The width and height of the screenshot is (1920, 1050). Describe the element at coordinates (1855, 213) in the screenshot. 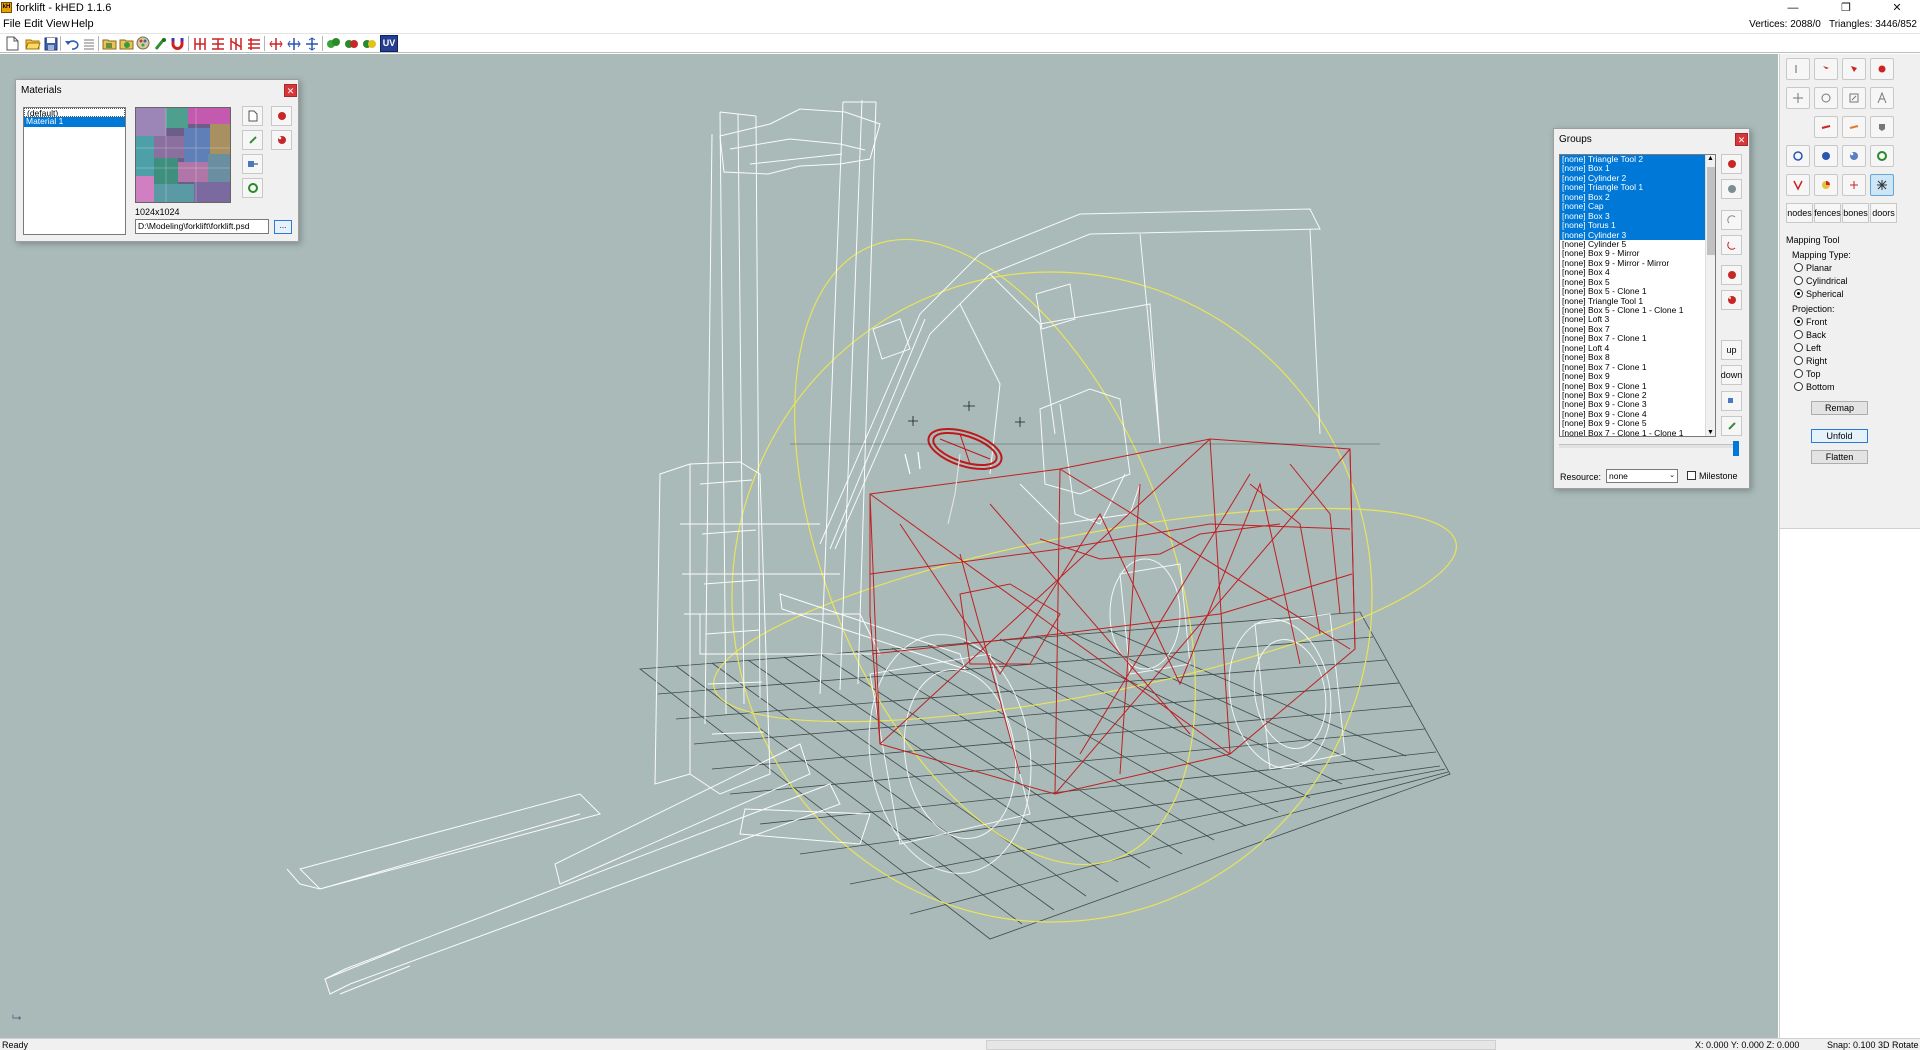

I see `tab-bones: bones` at that location.